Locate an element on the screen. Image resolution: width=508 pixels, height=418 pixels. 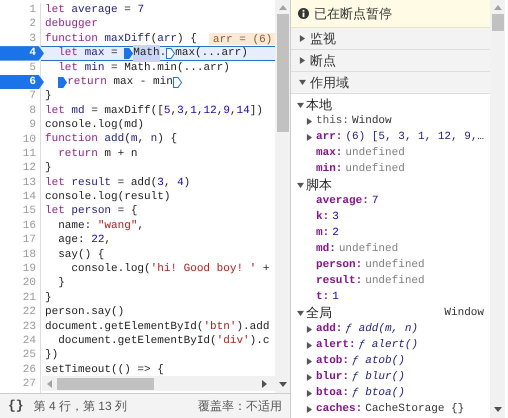
line-number: 24 is located at coordinates (29, 341).